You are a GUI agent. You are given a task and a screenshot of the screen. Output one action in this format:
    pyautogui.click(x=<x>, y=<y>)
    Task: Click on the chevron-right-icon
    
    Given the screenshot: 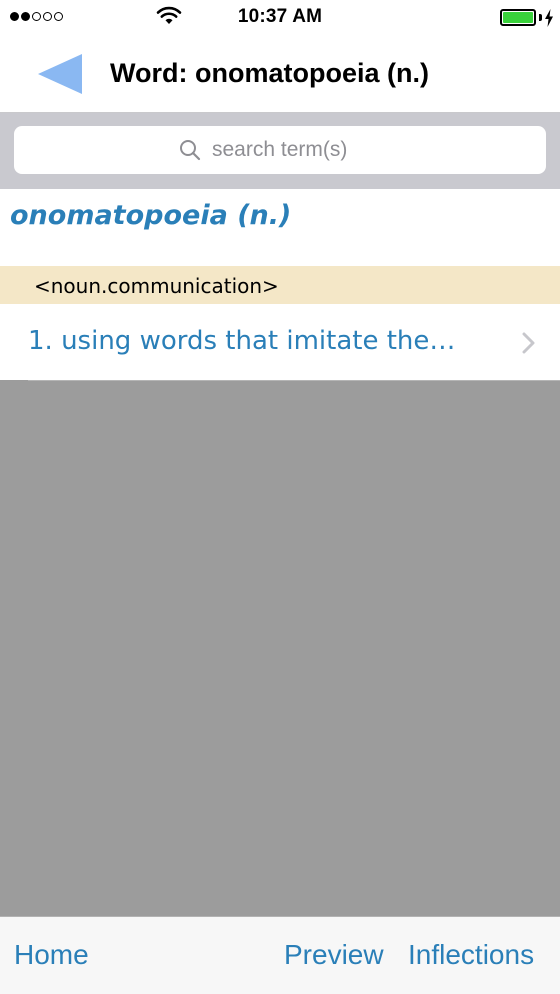 What is the action you would take?
    pyautogui.click(x=528, y=343)
    